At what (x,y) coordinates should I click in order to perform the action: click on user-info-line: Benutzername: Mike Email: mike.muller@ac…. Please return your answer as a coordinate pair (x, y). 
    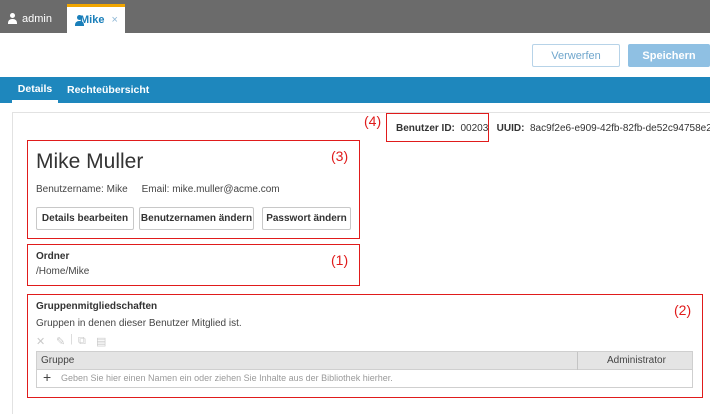
    Looking at the image, I should click on (158, 189).